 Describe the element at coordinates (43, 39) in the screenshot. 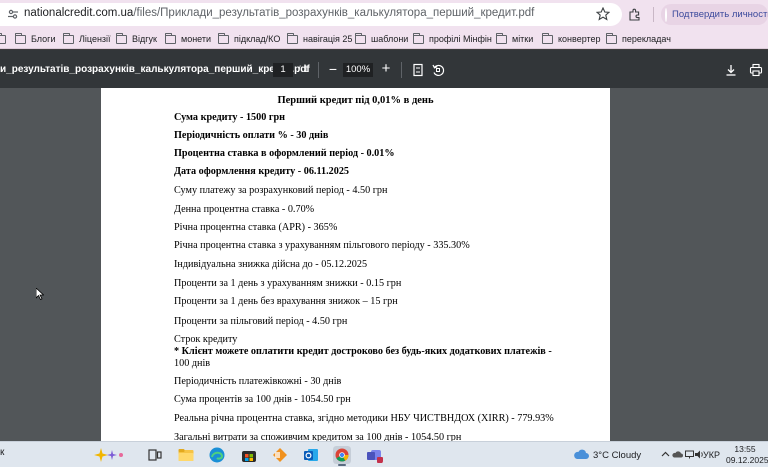

I see `bookmark-label: Блоги` at that location.